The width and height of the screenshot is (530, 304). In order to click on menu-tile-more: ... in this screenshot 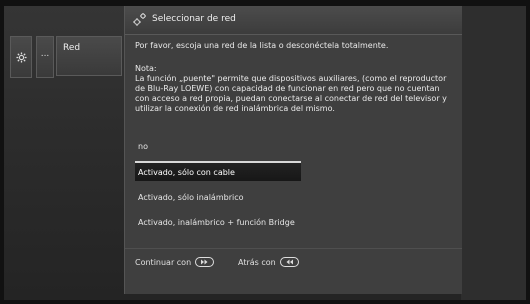, I will do `click(45, 57)`.